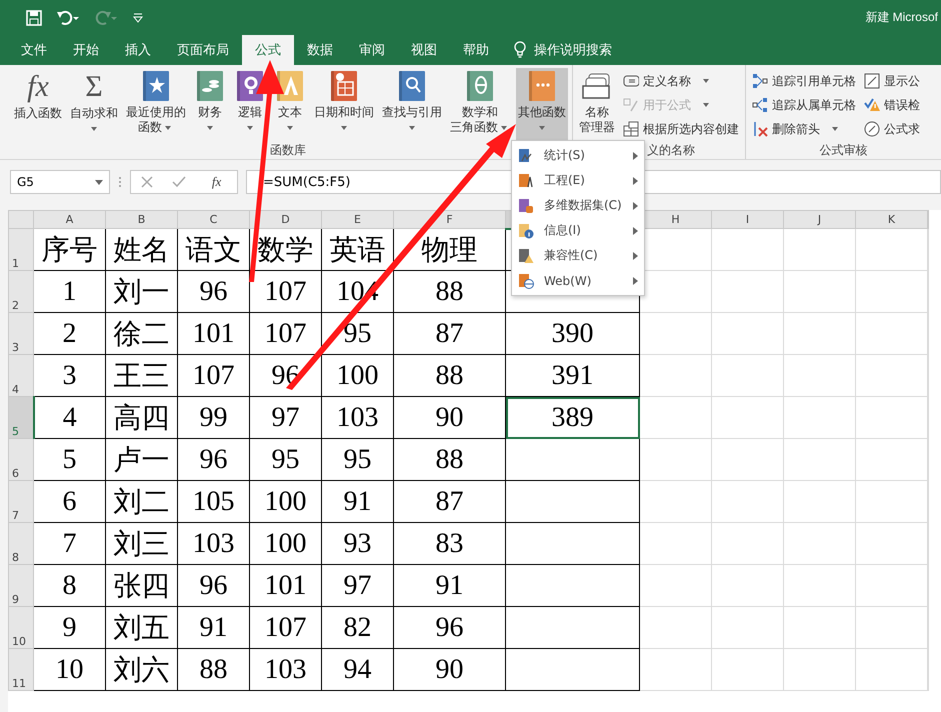 This screenshot has width=941, height=712. What do you see at coordinates (138, 50) in the screenshot?
I see `ribbon-tab: 插入` at bounding box center [138, 50].